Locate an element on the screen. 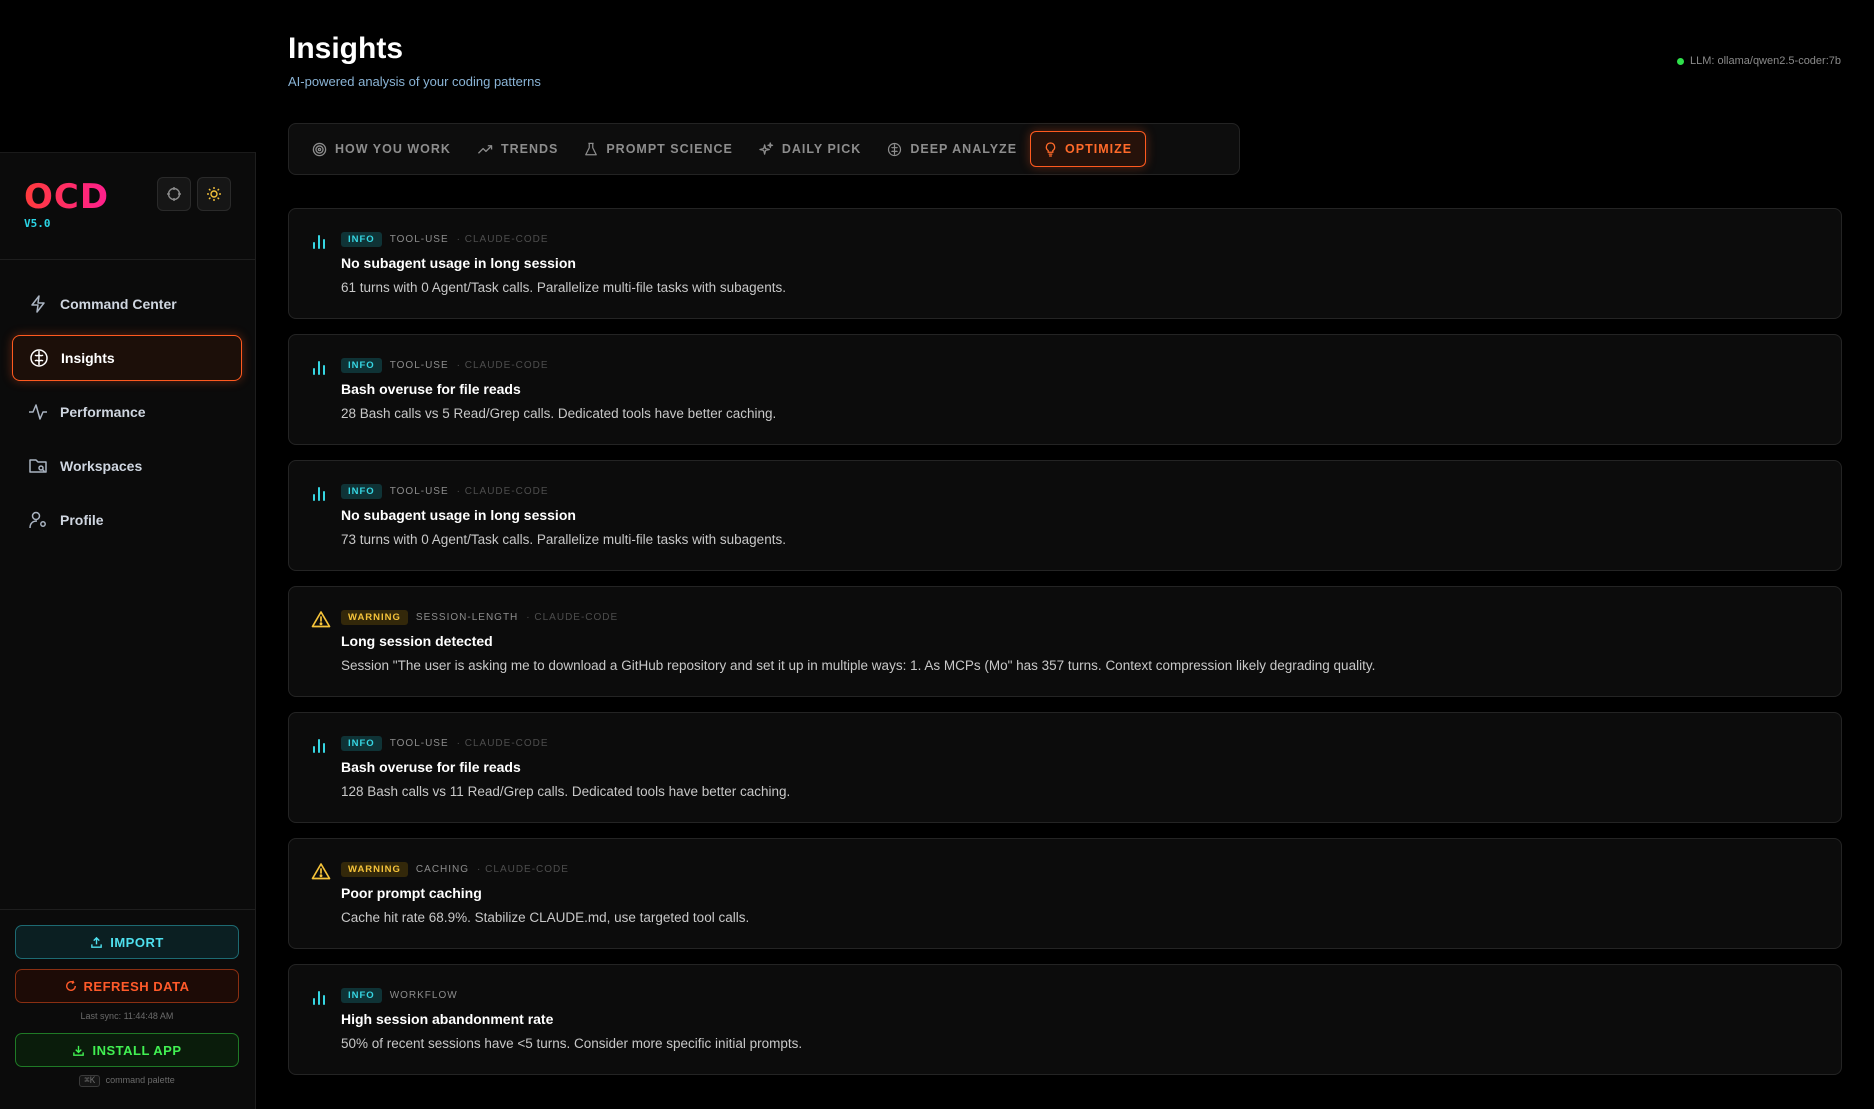  insight-title: Poor prompt caching is located at coordinates (411, 893).